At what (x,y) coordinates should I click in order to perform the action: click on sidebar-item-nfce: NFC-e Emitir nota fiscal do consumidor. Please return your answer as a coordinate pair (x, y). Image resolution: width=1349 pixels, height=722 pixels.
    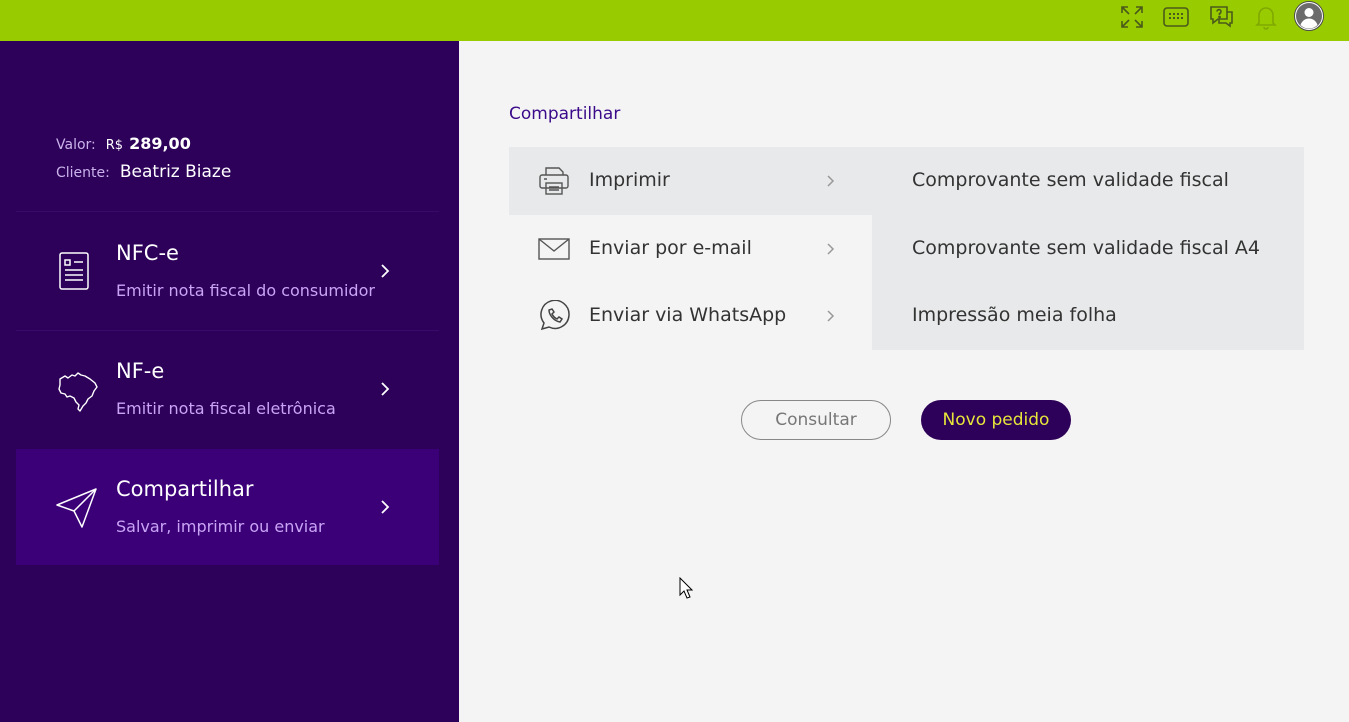
    Looking at the image, I should click on (227, 271).